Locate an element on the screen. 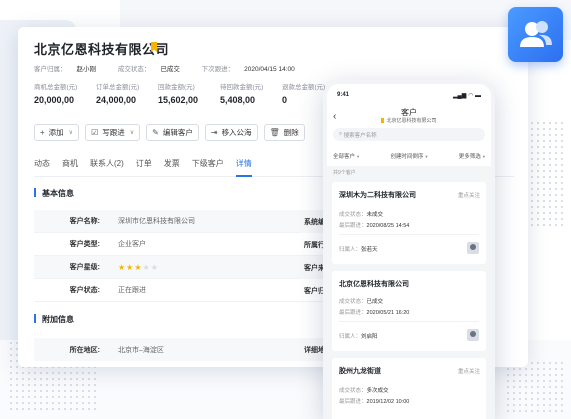 Image resolution: width=571 pixels, height=419 pixels. table-row: 客户名称: 深圳市亿恩科技有限公司 is located at coordinates (179, 221).